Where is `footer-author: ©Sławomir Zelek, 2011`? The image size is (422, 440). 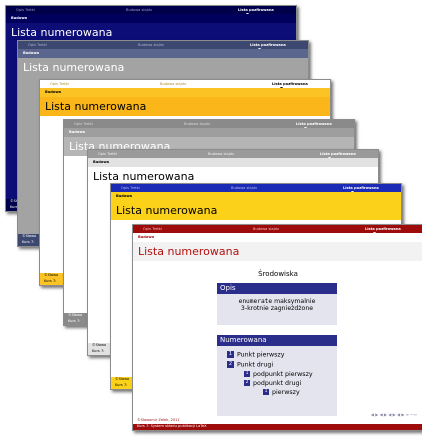
footer-author: ©Sławomir Zelek, 2011 is located at coordinates (158, 420).